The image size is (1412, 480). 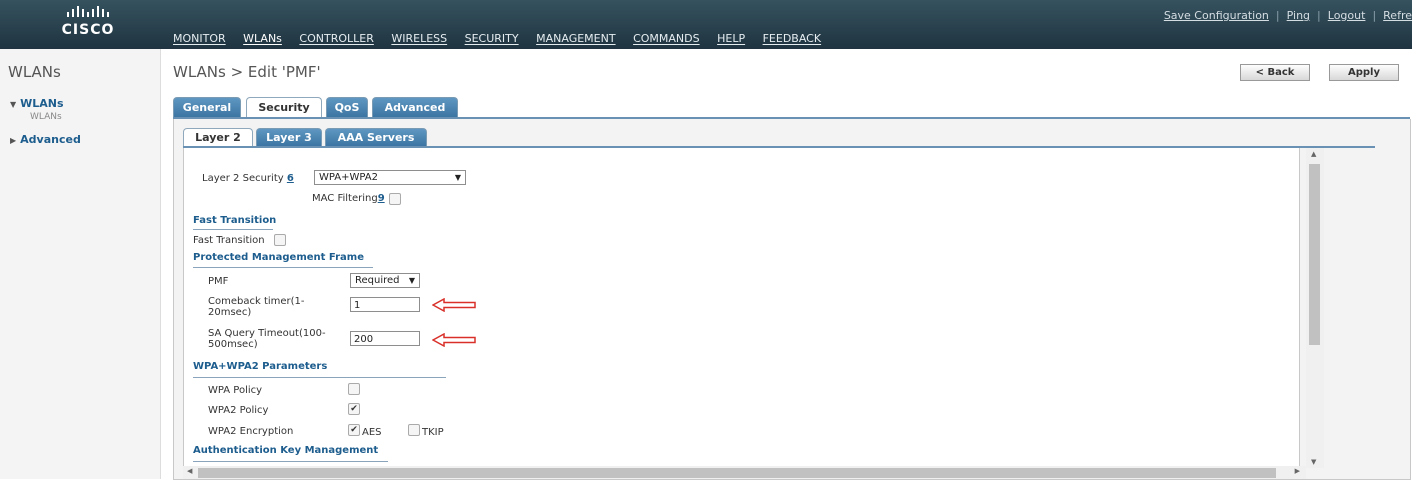 I want to click on comeback-timer-label-line2: 20msec), so click(x=230, y=312).